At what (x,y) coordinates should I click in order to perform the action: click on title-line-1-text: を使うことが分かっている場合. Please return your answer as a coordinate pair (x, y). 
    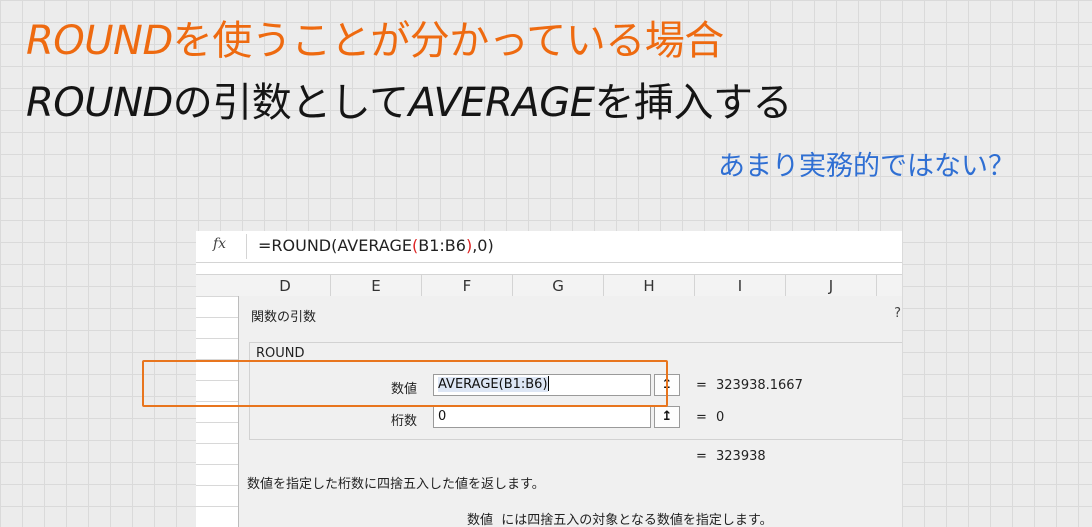
    Looking at the image, I should click on (448, 41).